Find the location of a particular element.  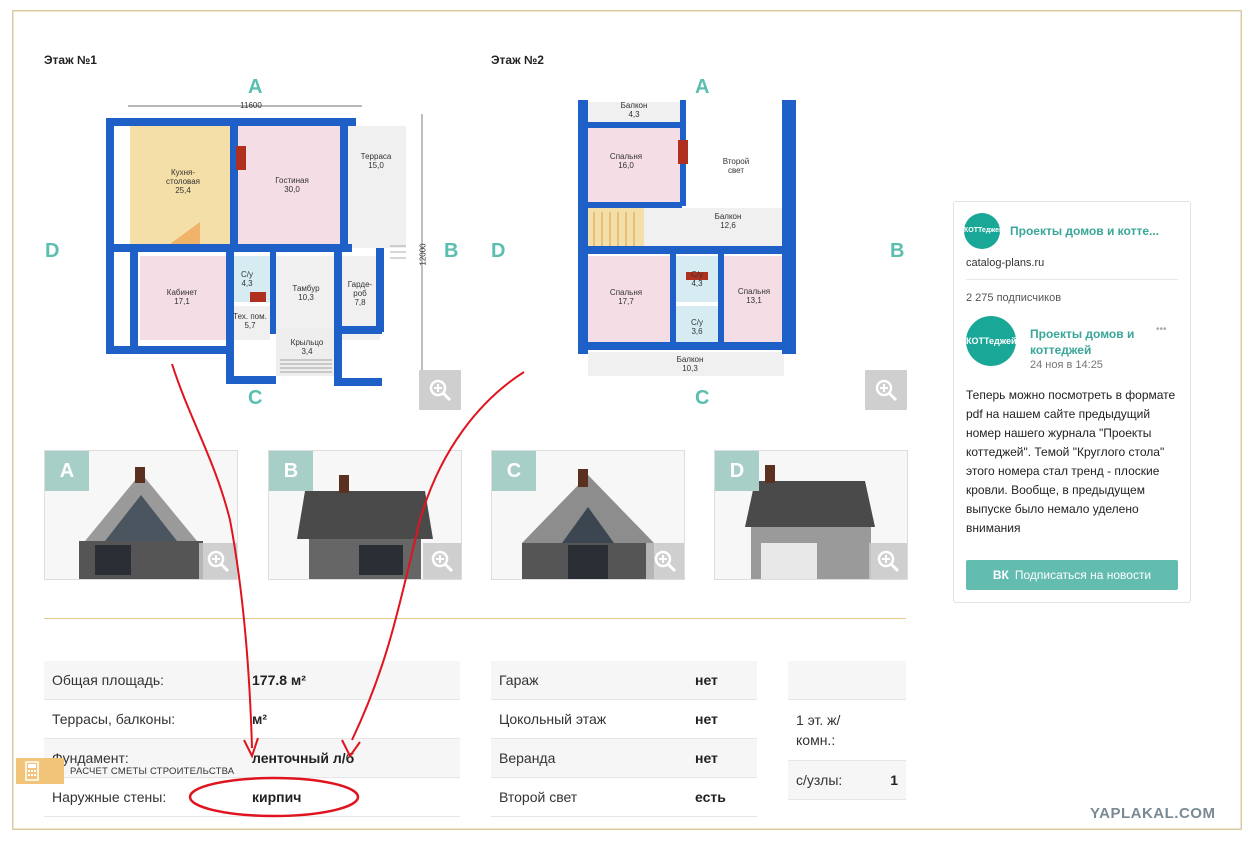

table-row: 1 эт. ж/ комн.: is located at coordinates (847, 730).